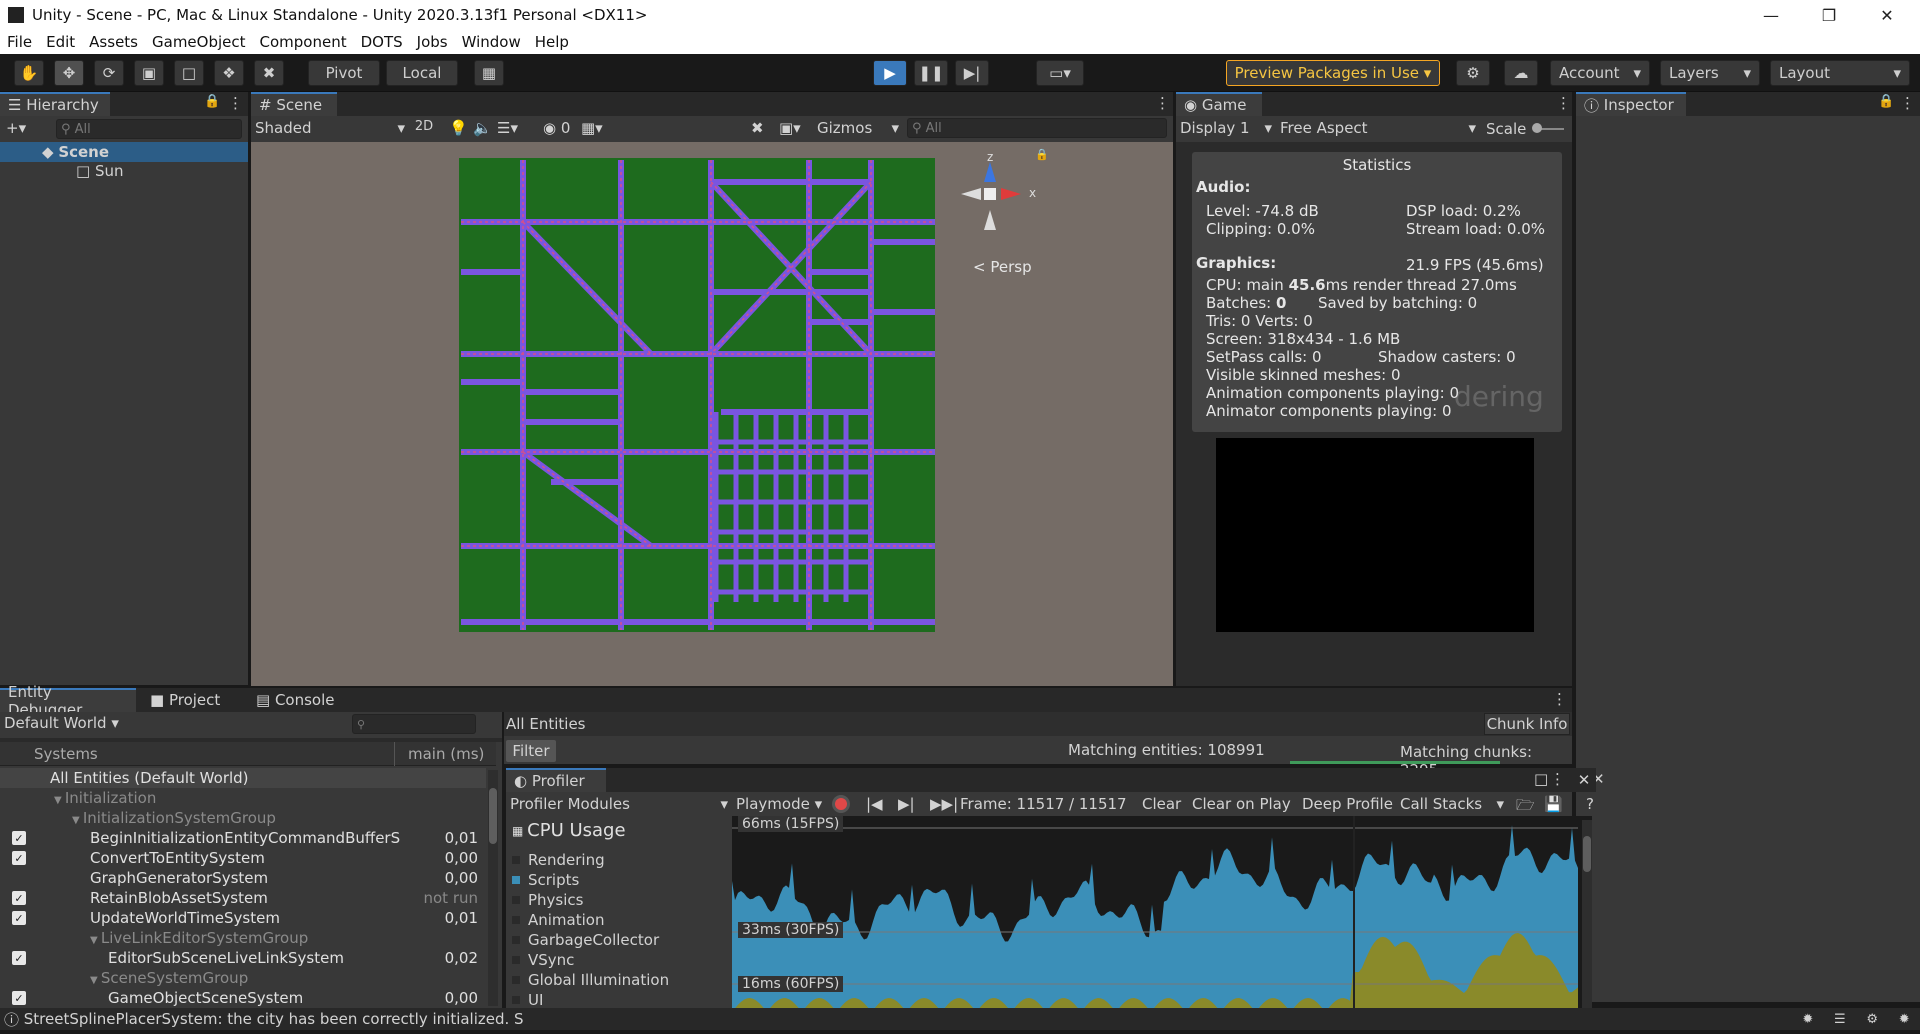  Describe the element at coordinates (1584, 780) in the screenshot. I see `profiler-close-icon: ✕` at that location.